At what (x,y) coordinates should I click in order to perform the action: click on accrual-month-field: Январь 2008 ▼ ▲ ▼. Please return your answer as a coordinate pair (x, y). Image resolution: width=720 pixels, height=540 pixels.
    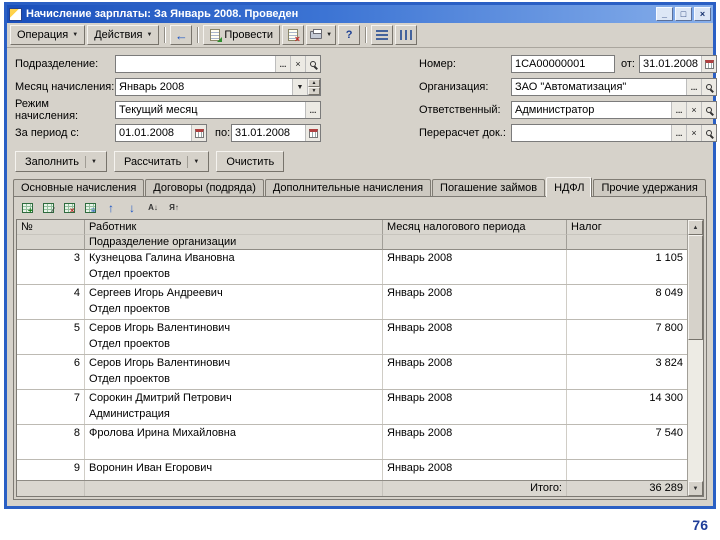
    Looking at the image, I should click on (218, 87).